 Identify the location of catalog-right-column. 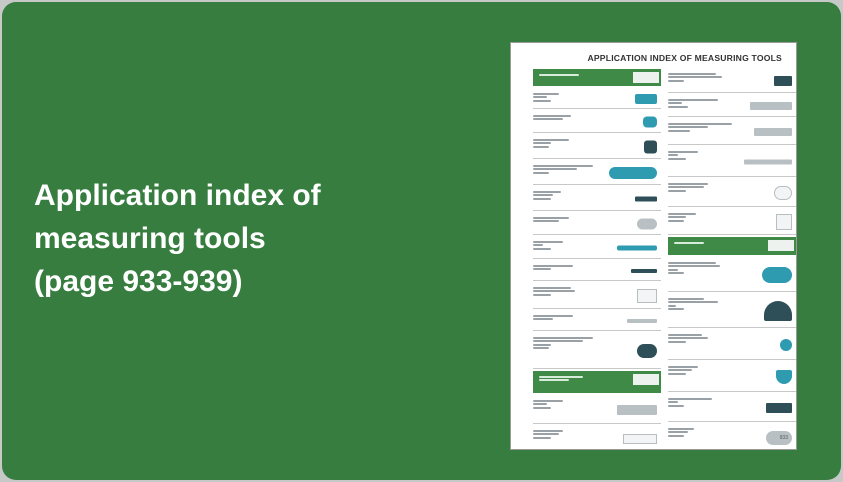
(732, 259).